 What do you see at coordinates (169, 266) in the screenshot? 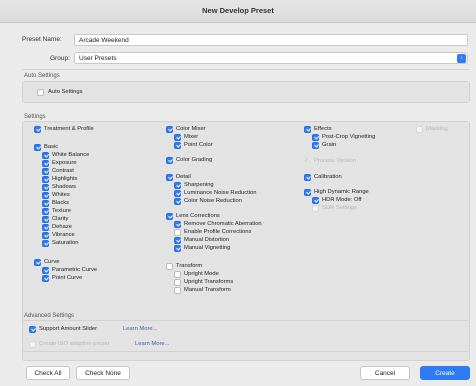
I see `transform-checkbox` at bounding box center [169, 266].